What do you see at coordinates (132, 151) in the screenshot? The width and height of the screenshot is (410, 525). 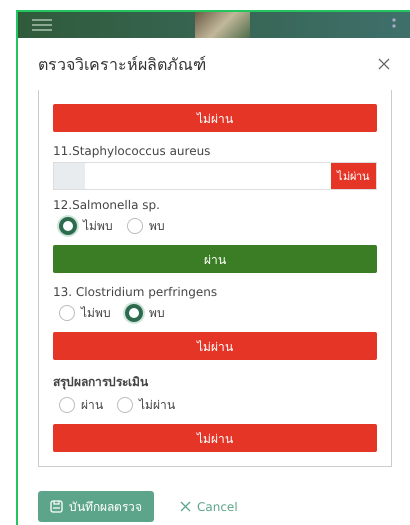 I see `field-label: 11.Staphylococcus aureus` at bounding box center [132, 151].